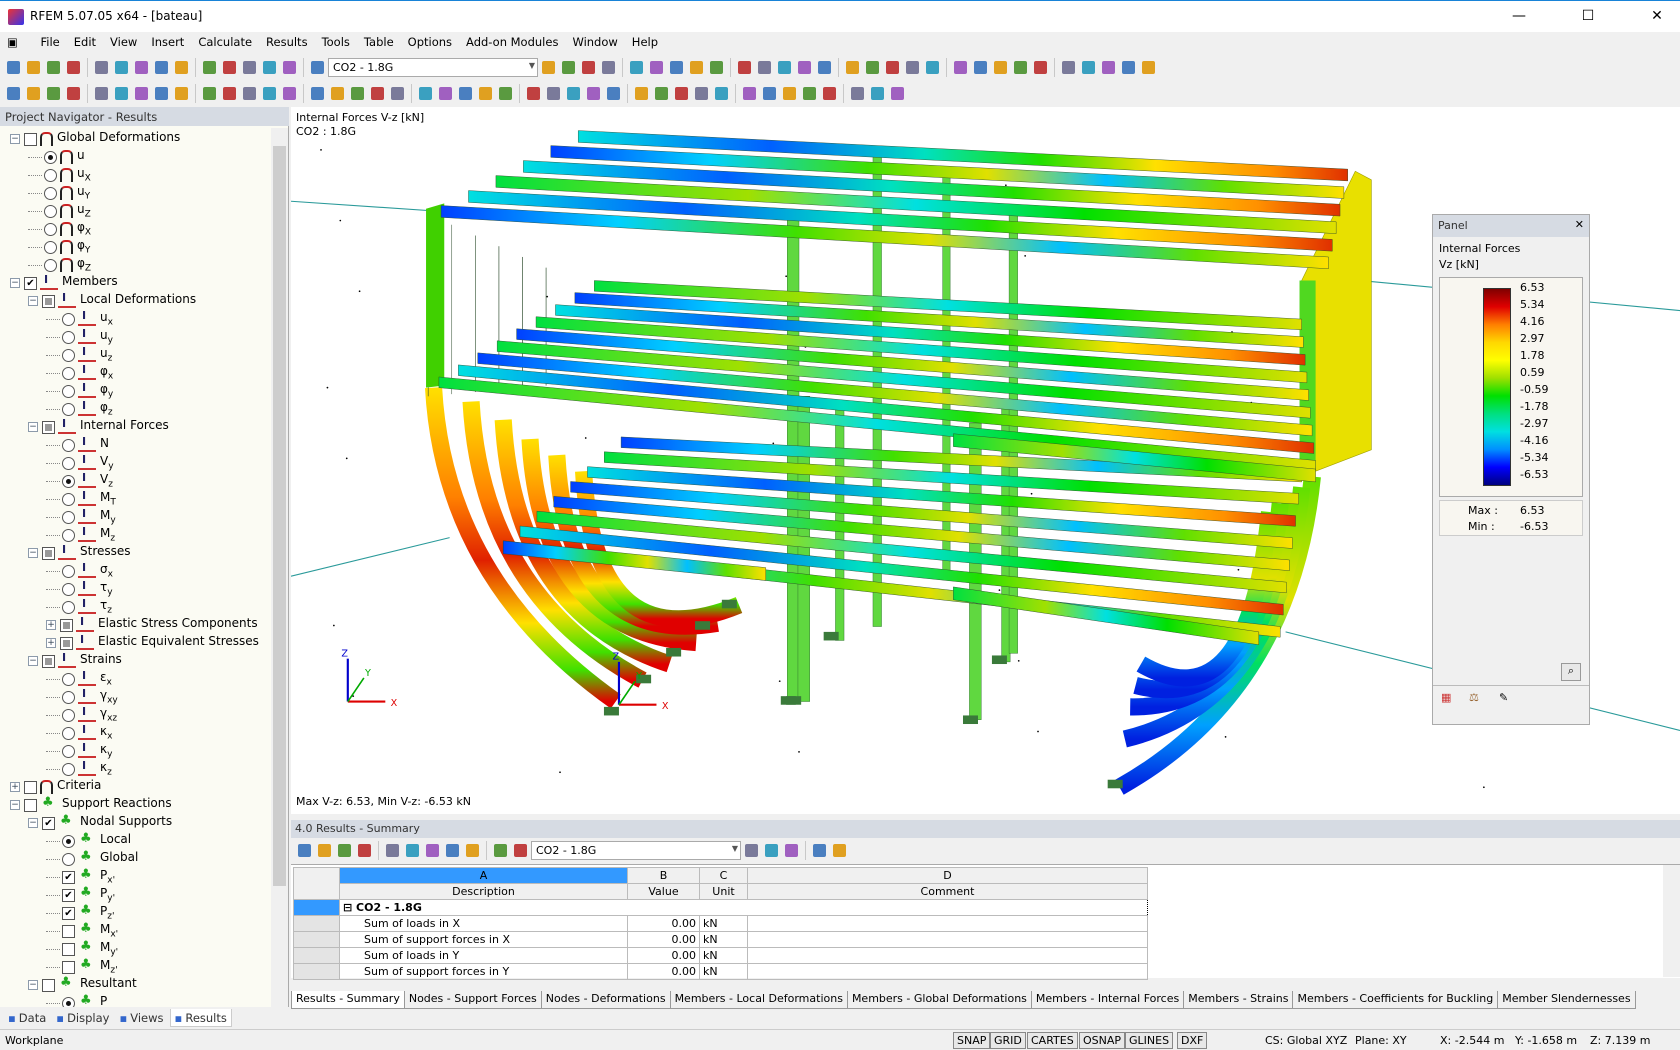 This screenshot has width=1680, height=1050. Describe the element at coordinates (123, 42) in the screenshot. I see `menu-view: View` at that location.